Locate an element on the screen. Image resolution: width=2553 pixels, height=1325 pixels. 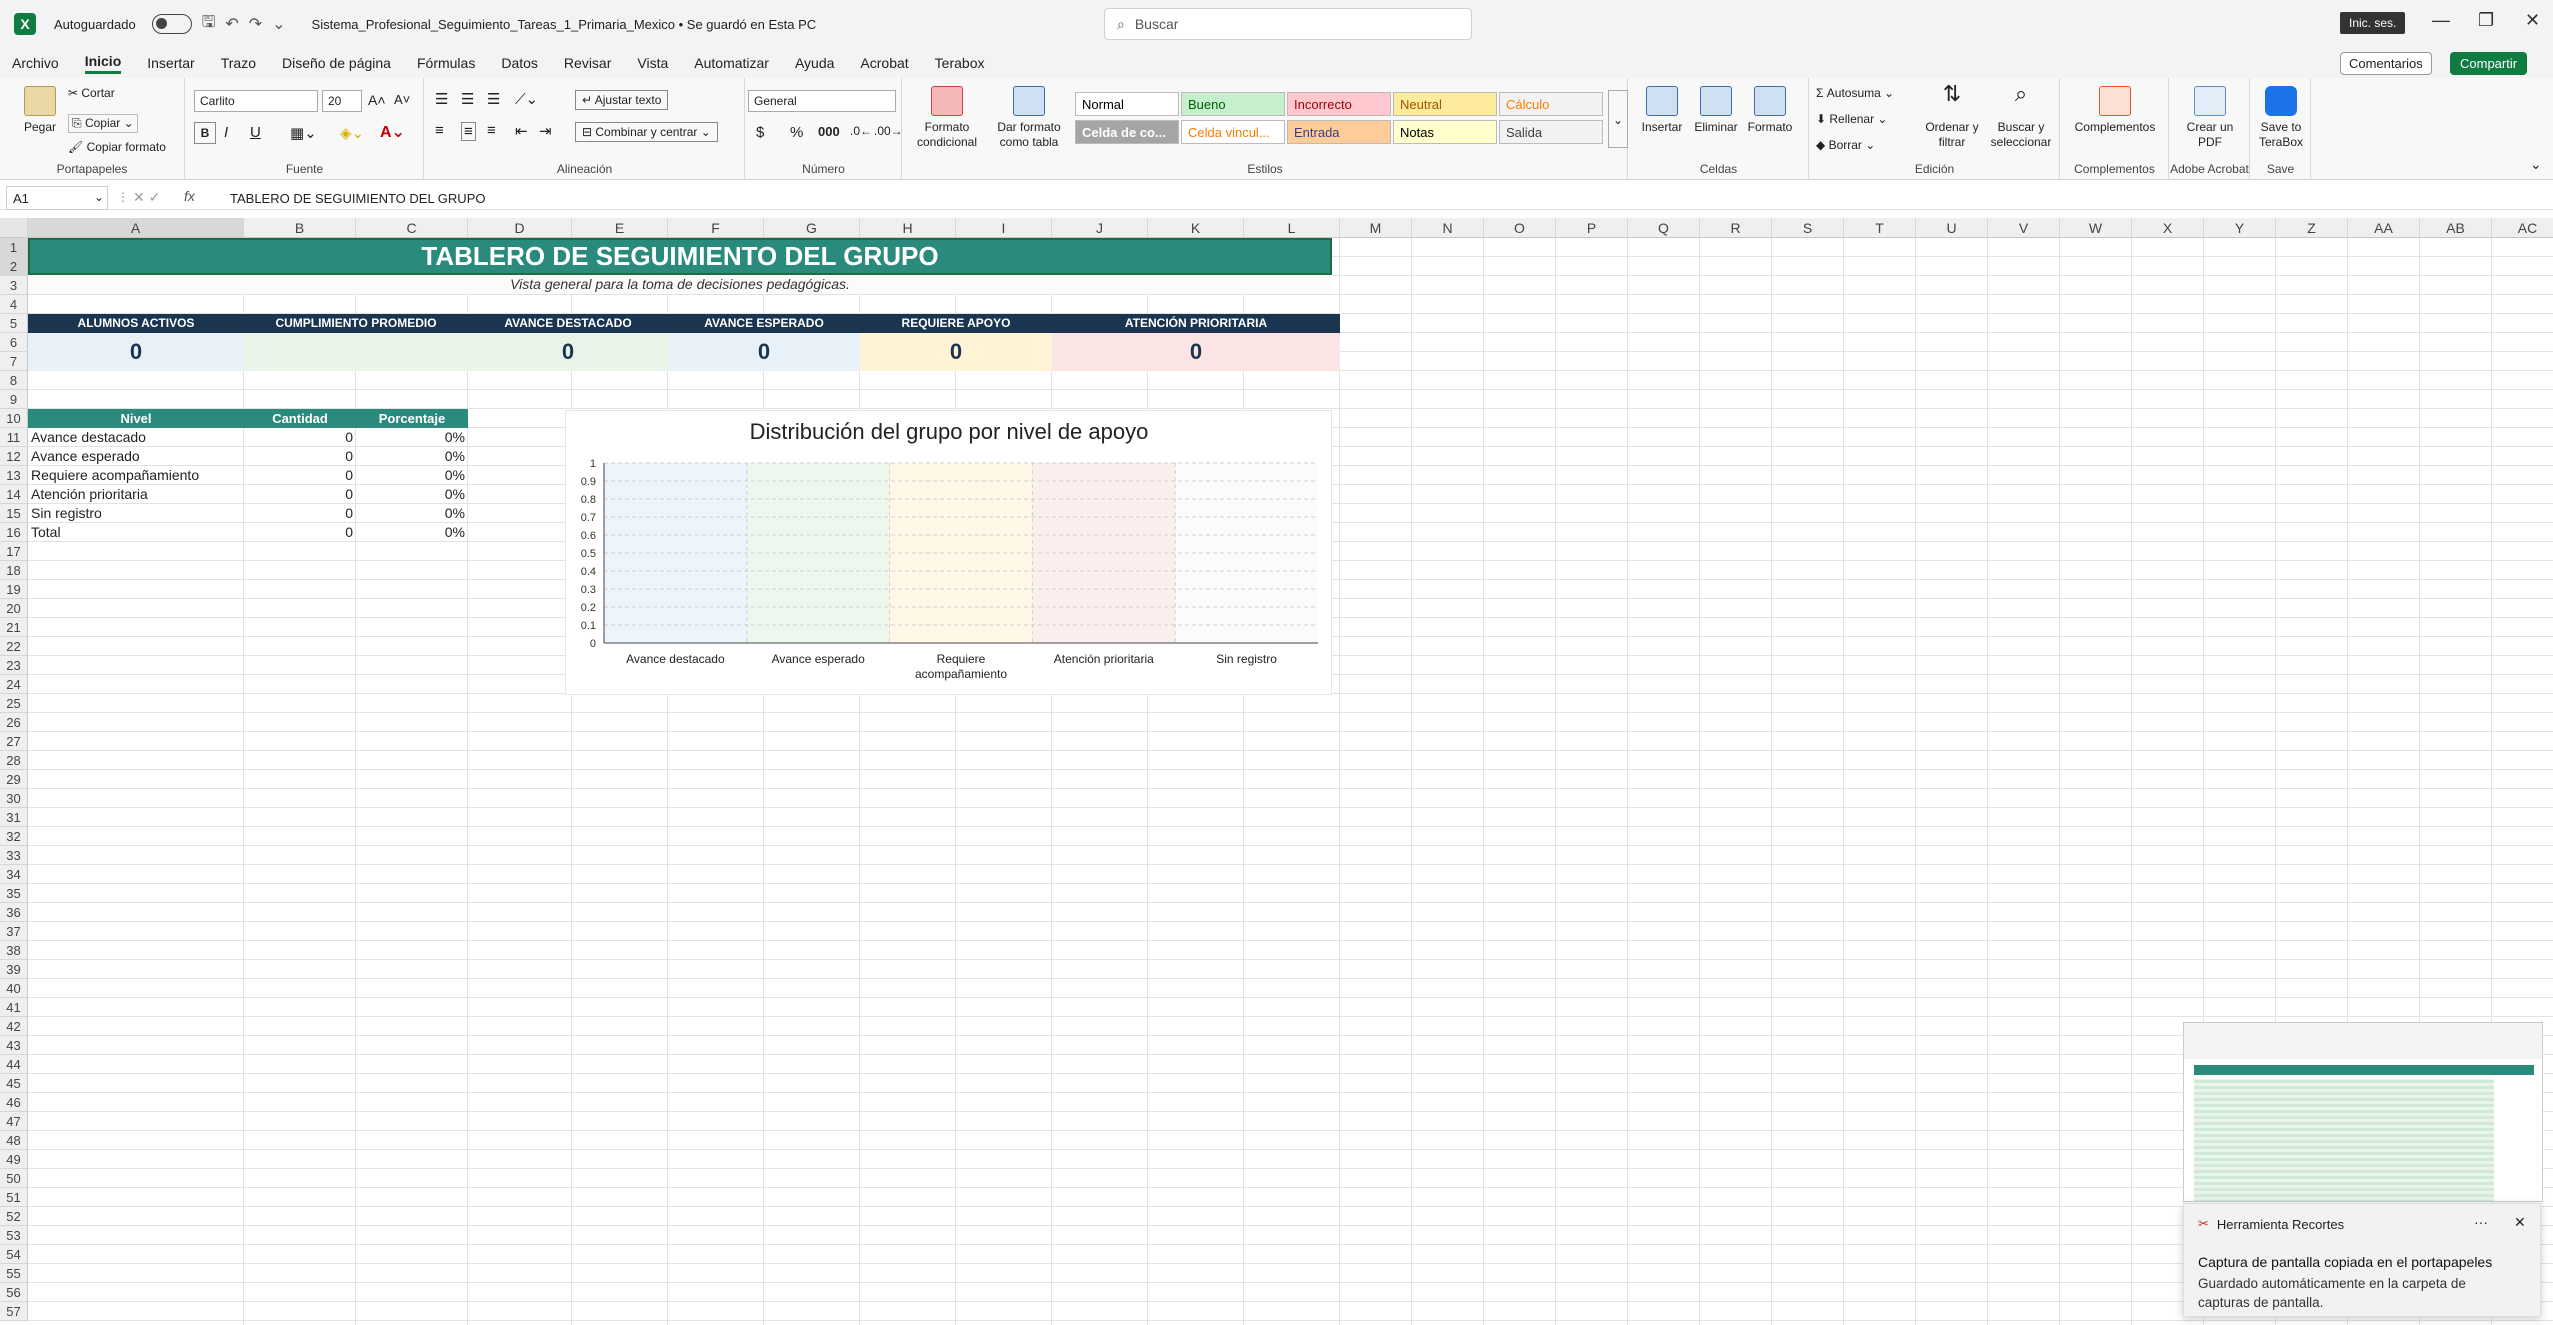
row-header-5: 5 is located at coordinates (14, 323).